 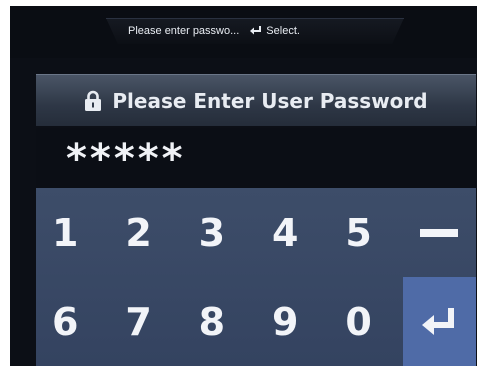 I want to click on key-4: 4, so click(x=292, y=232).